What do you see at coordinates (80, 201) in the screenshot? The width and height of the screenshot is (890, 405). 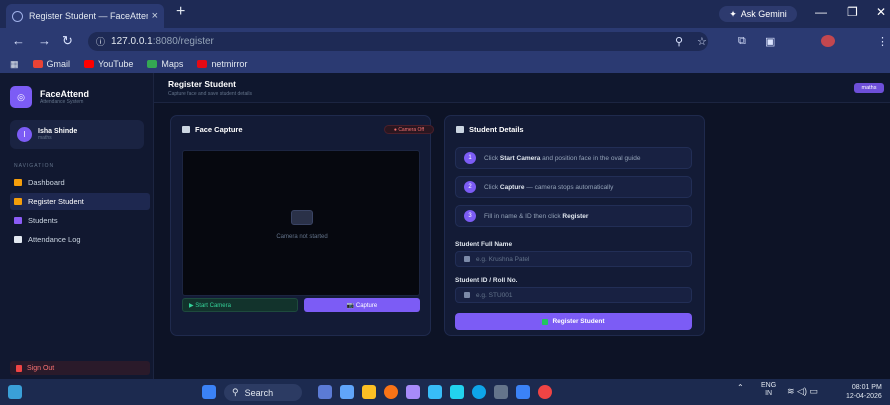 I see `sidebar-item-register-student: Register Student` at bounding box center [80, 201].